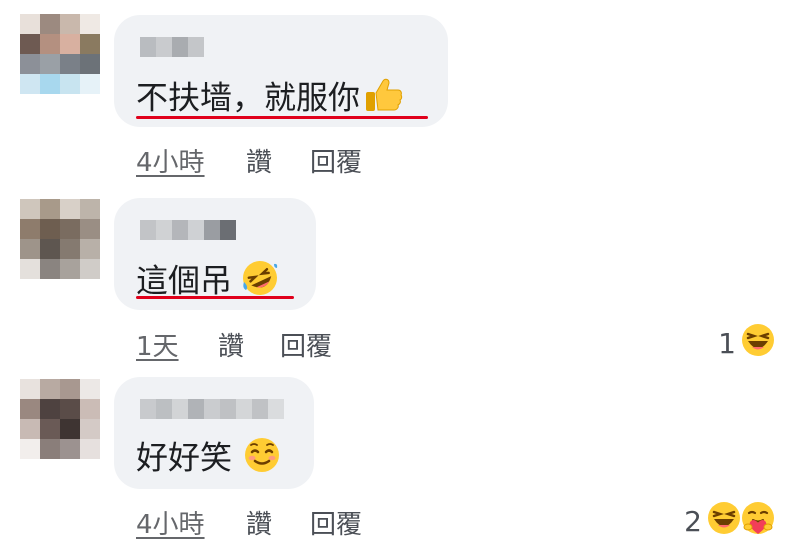 The image size is (800, 545). What do you see at coordinates (248, 97) in the screenshot?
I see `comment-text-content: 不扶墙，就服你` at bounding box center [248, 97].